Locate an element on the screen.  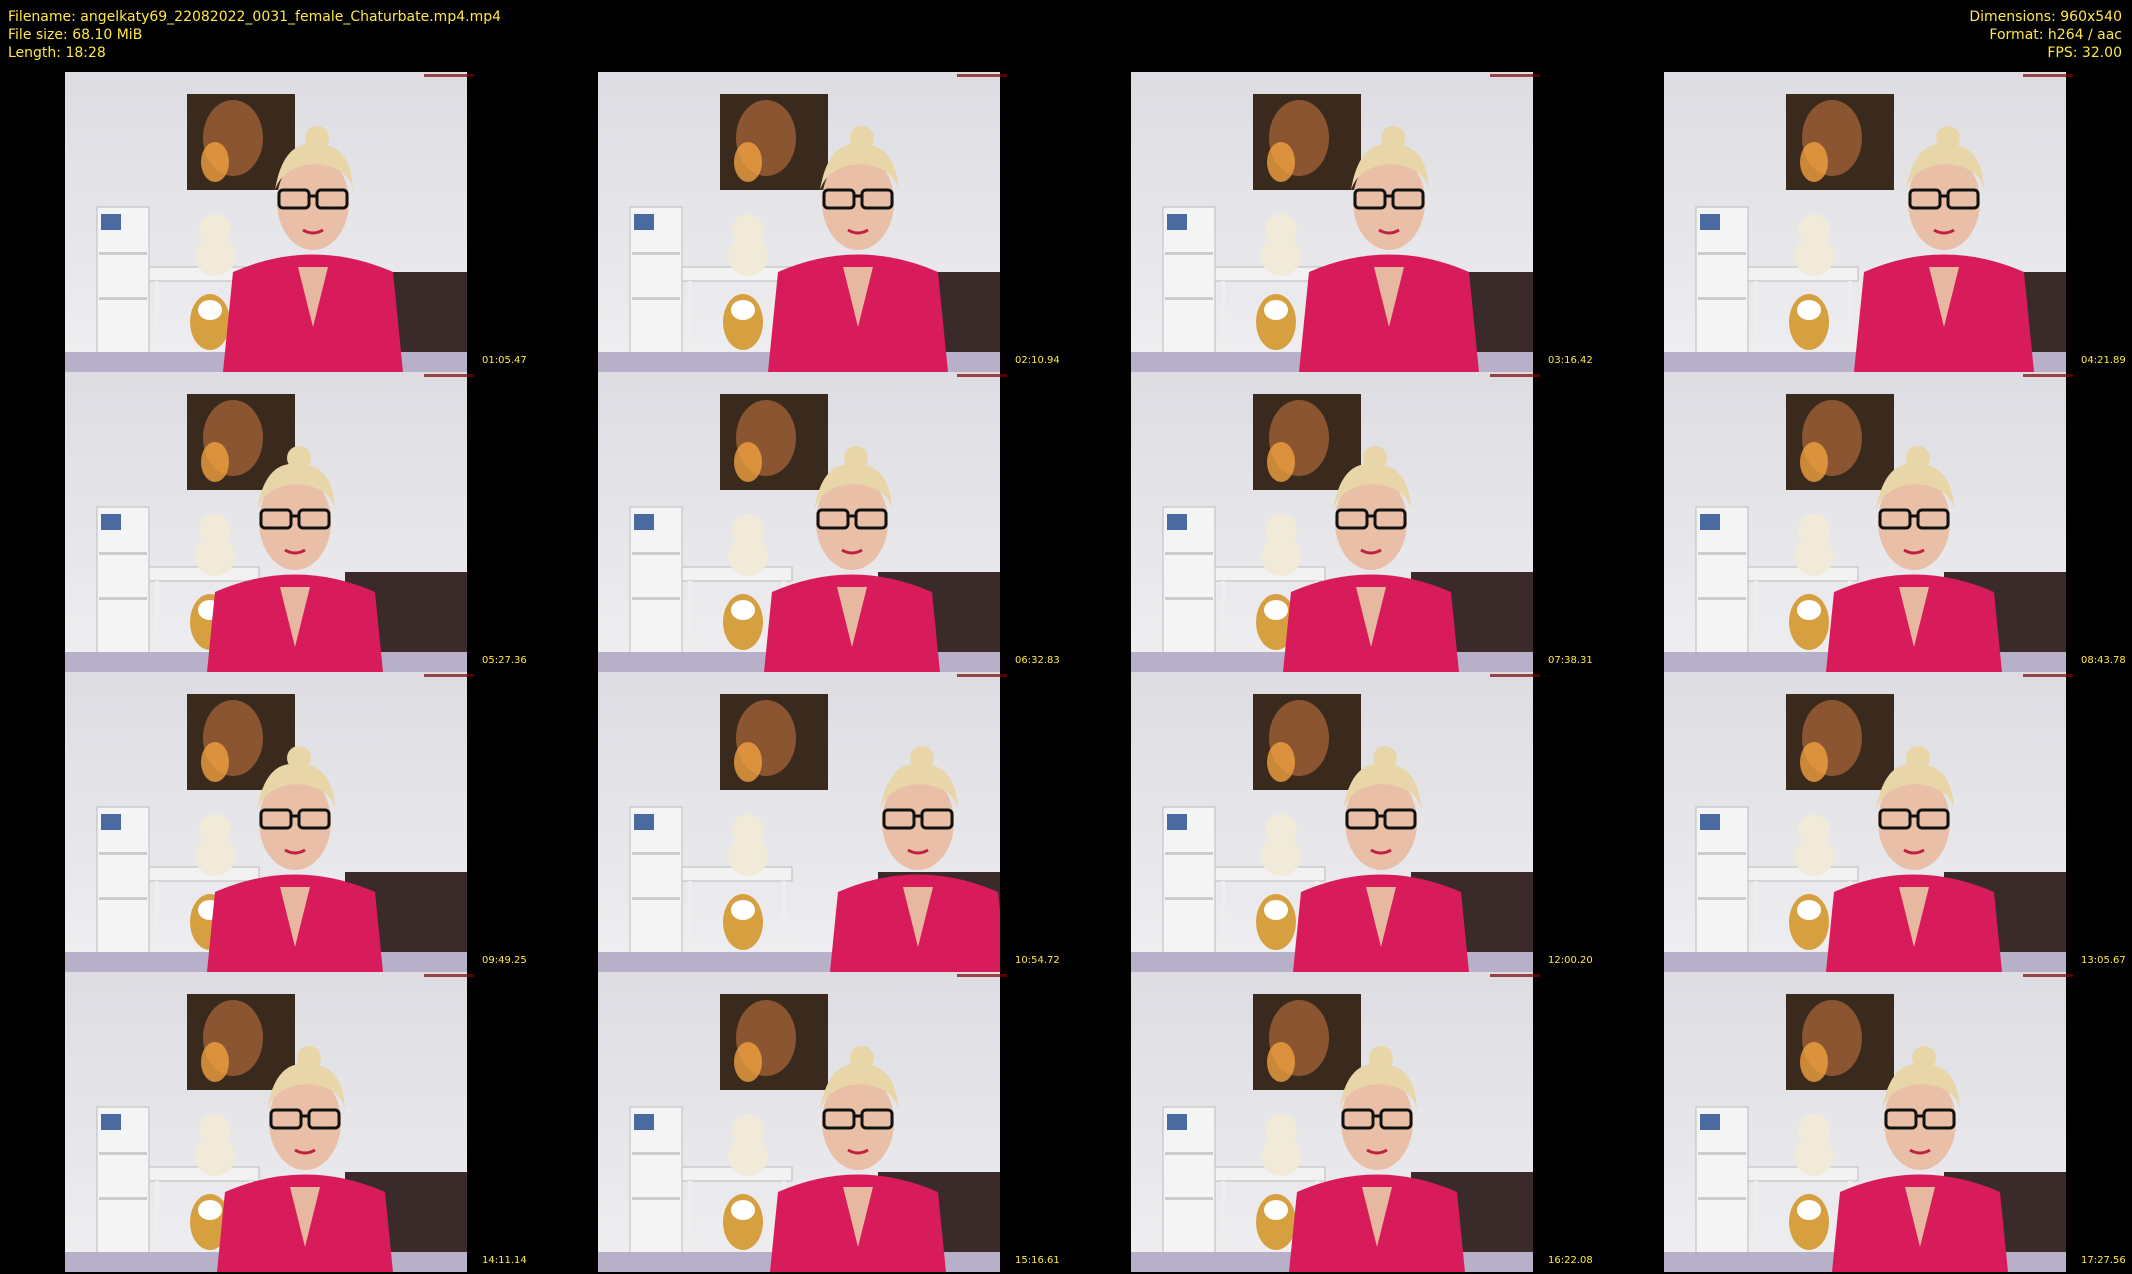
thumbnail-cell: 08:43.78 is located at coordinates (1865, 522).